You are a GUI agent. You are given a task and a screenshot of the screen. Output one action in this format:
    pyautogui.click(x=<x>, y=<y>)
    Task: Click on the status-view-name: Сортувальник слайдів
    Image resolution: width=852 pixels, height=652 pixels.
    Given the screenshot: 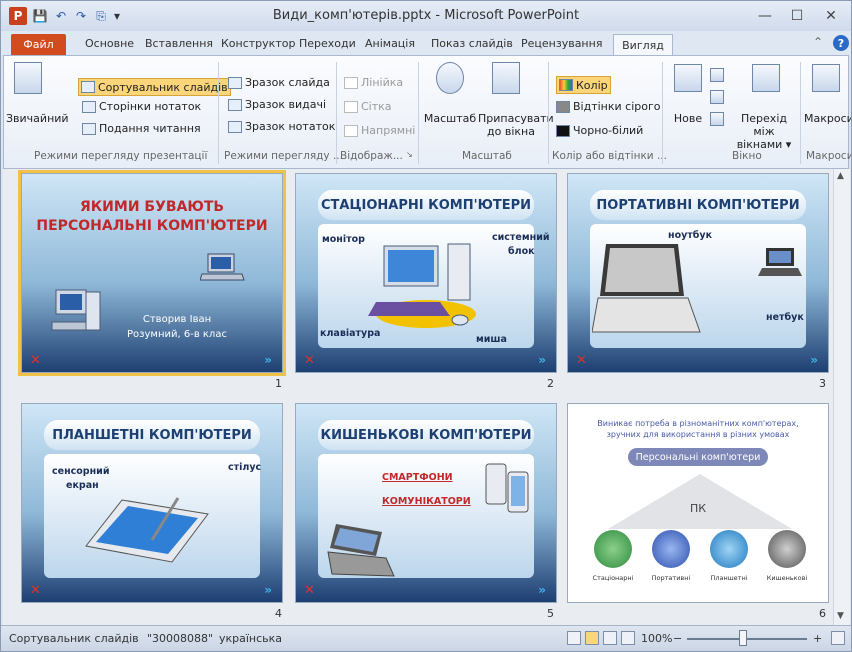 What is the action you would take?
    pyautogui.click(x=74, y=638)
    